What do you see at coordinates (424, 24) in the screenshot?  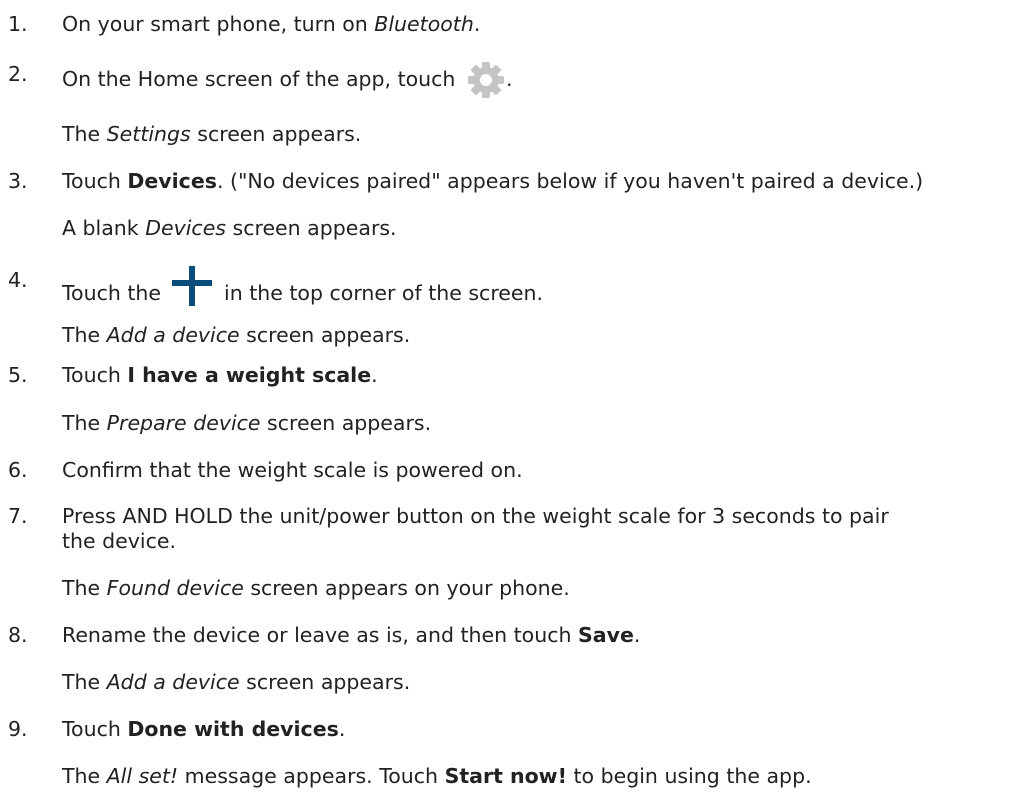 I see `emphasis: Bluetooth` at bounding box center [424, 24].